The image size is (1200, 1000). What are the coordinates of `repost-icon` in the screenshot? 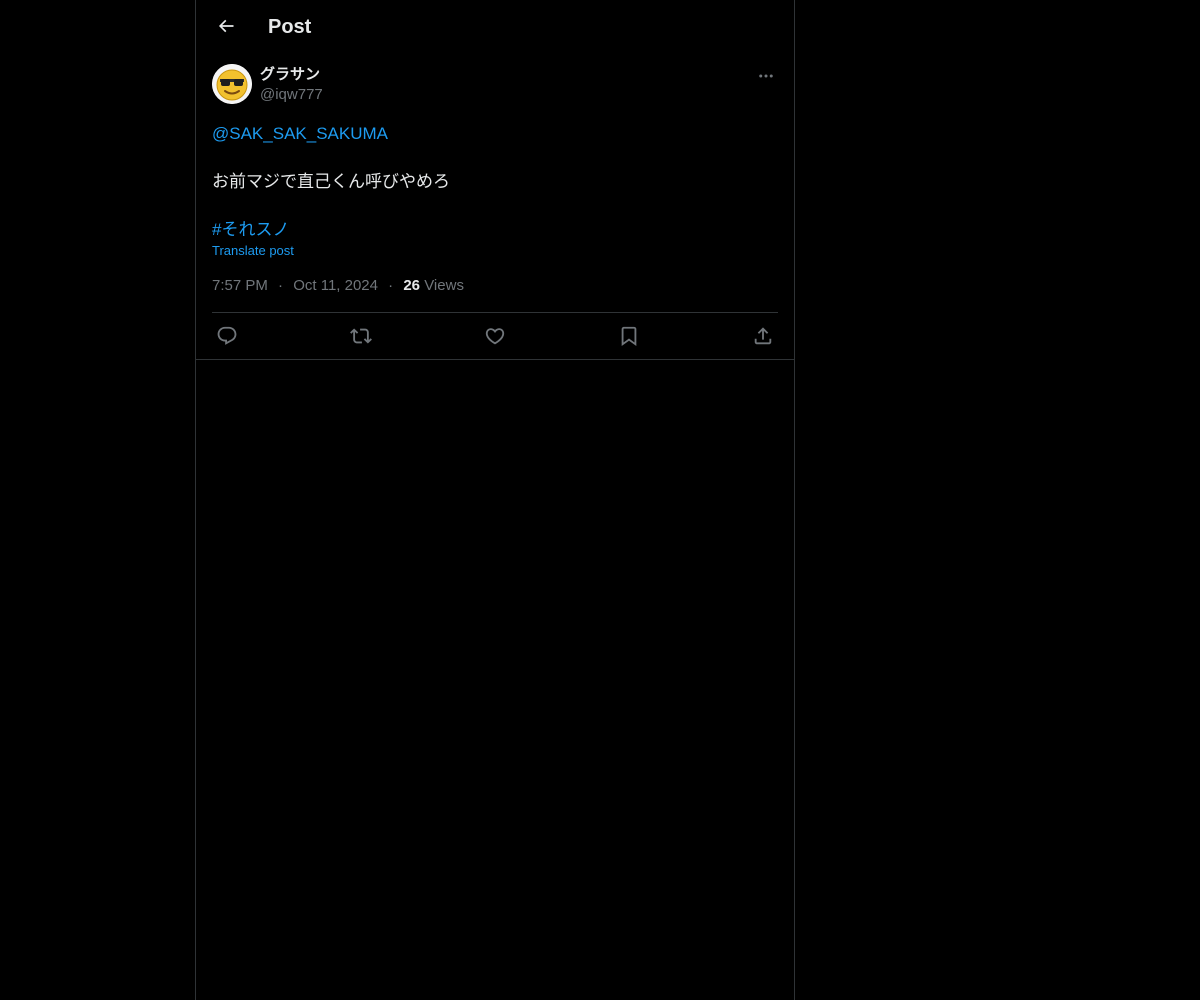 It's located at (361, 336).